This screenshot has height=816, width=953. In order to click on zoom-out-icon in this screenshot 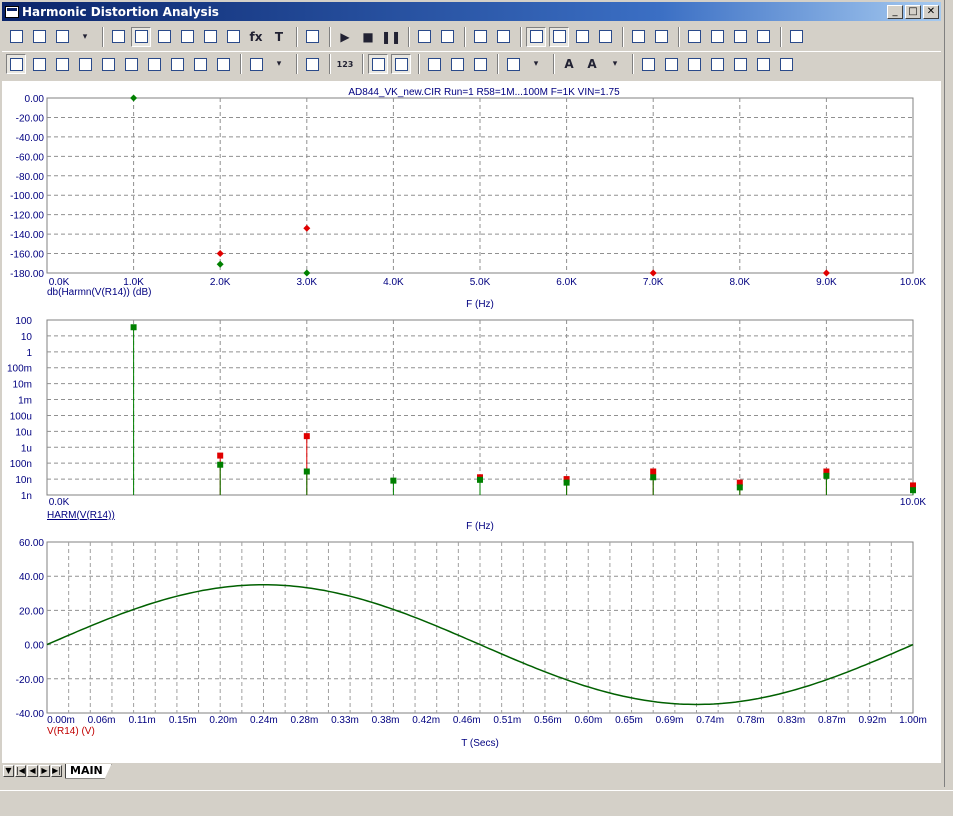, I will do `click(457, 64)`.